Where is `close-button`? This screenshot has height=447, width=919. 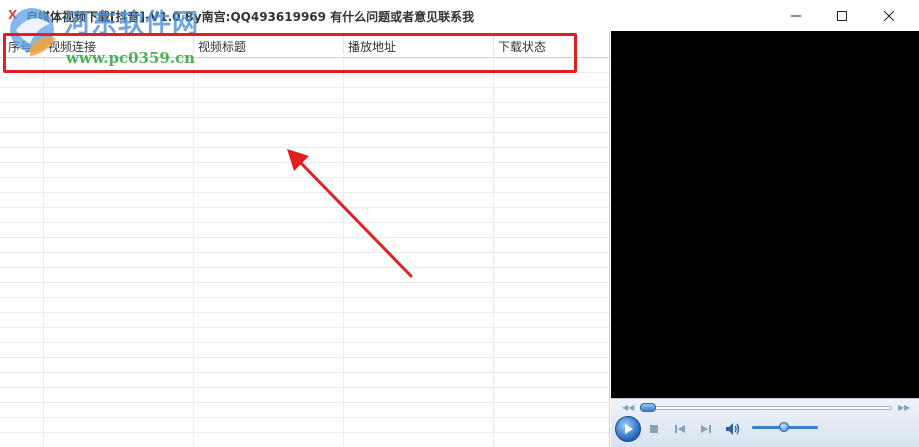
close-button is located at coordinates (889, 15).